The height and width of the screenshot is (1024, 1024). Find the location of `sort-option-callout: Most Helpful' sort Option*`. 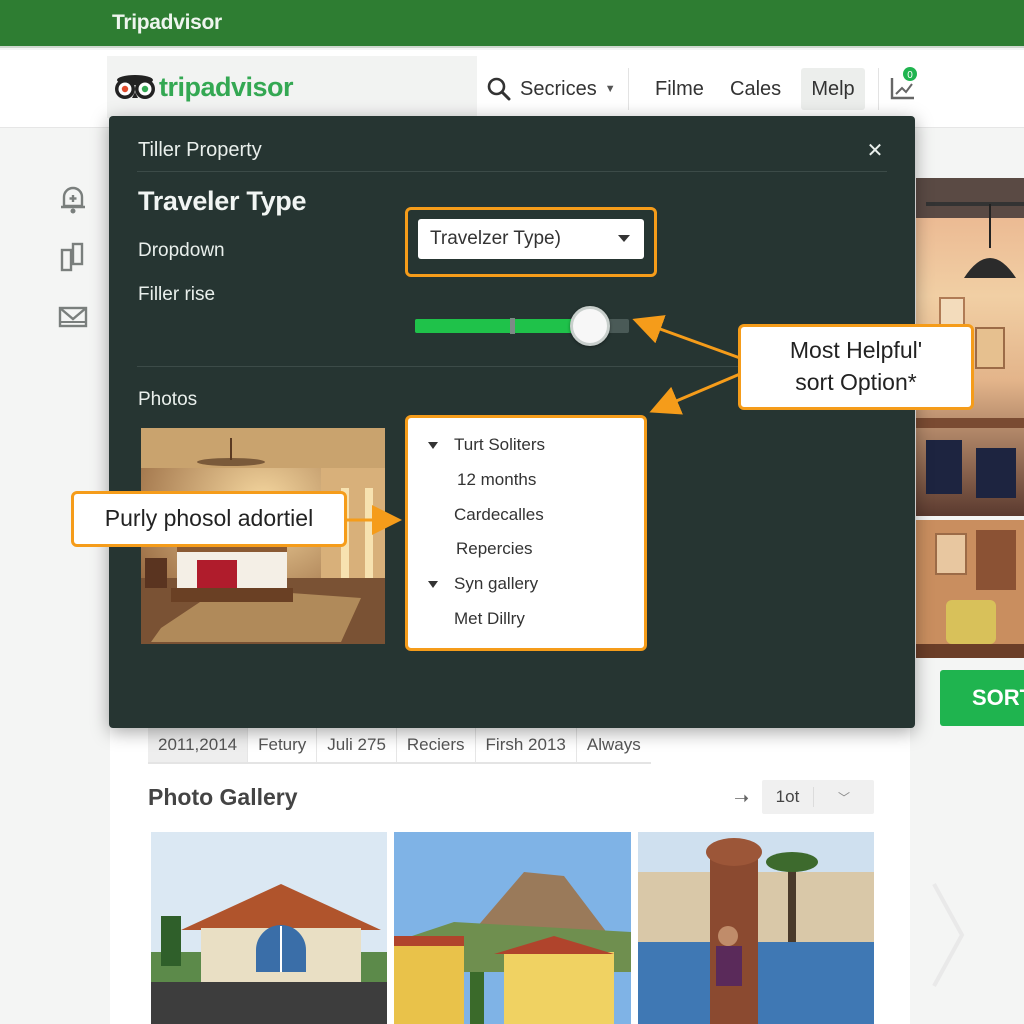

sort-option-callout: Most Helpful' sort Option* is located at coordinates (856, 367).